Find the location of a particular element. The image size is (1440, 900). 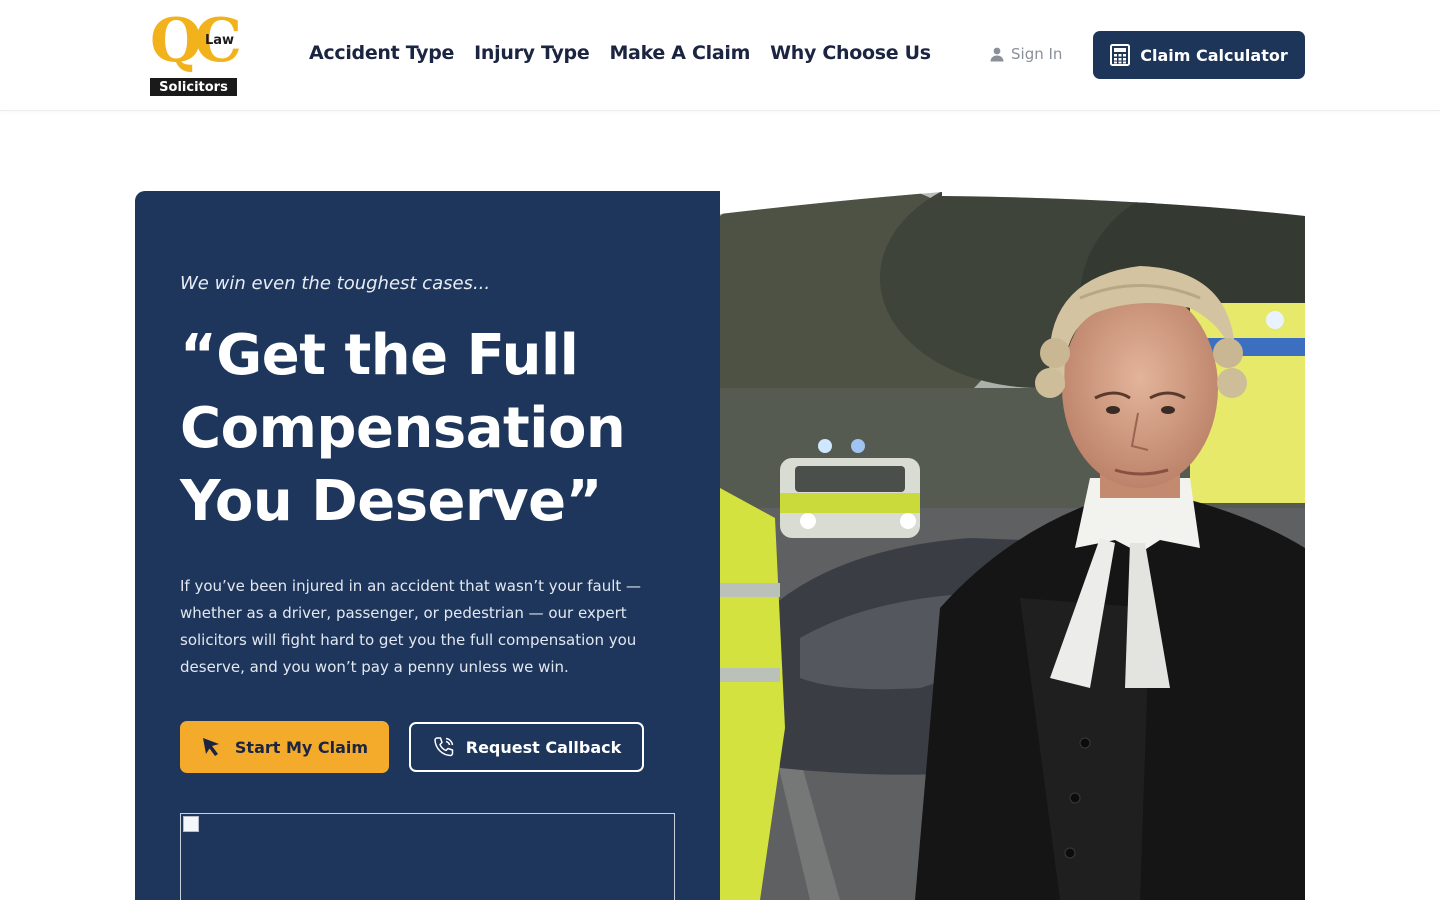

nav-item-injury-type: Injury Type is located at coordinates (532, 53).